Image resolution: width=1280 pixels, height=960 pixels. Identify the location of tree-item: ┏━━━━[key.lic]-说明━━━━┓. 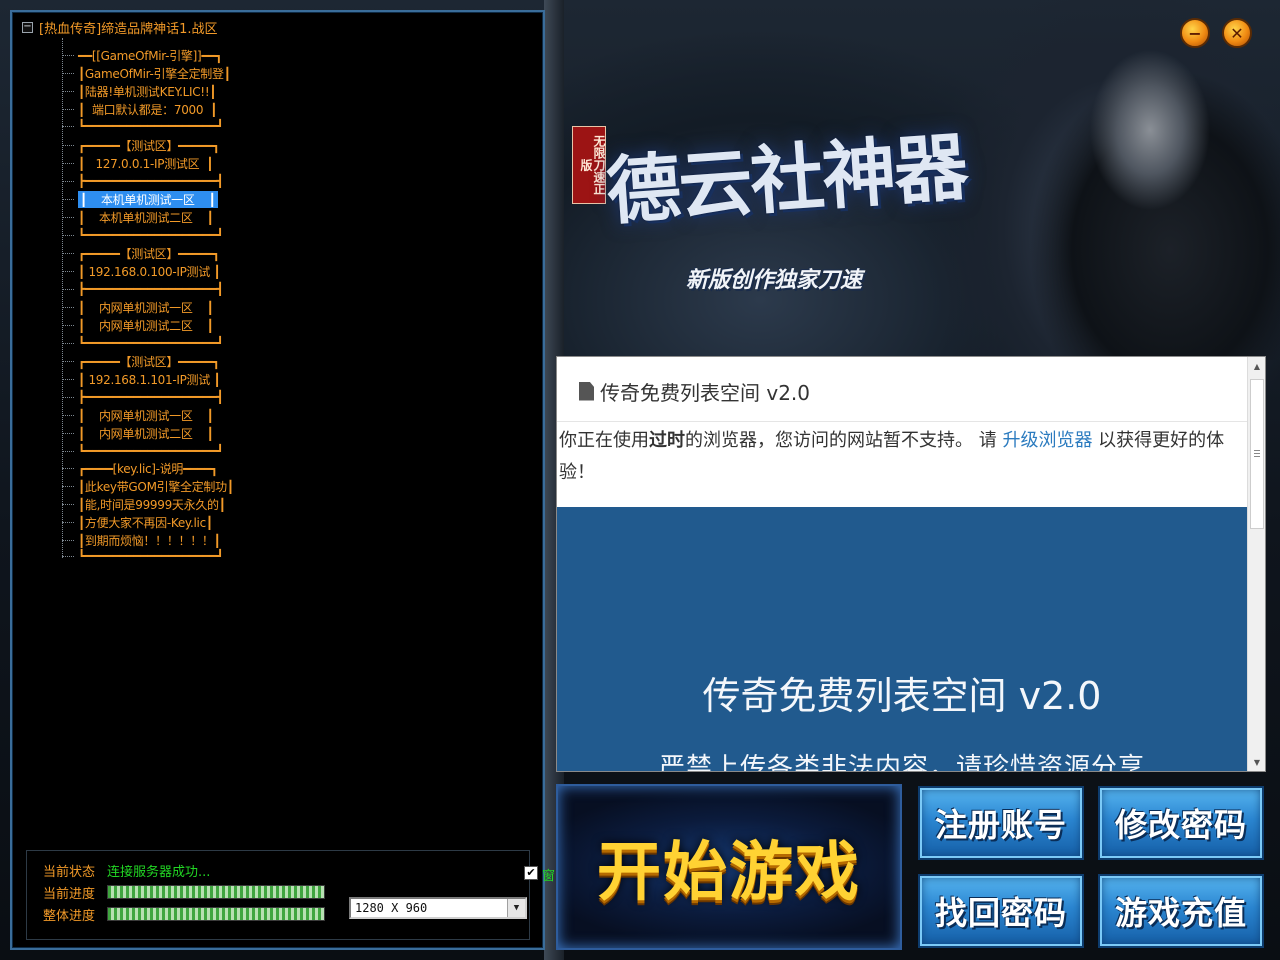
(162, 468).